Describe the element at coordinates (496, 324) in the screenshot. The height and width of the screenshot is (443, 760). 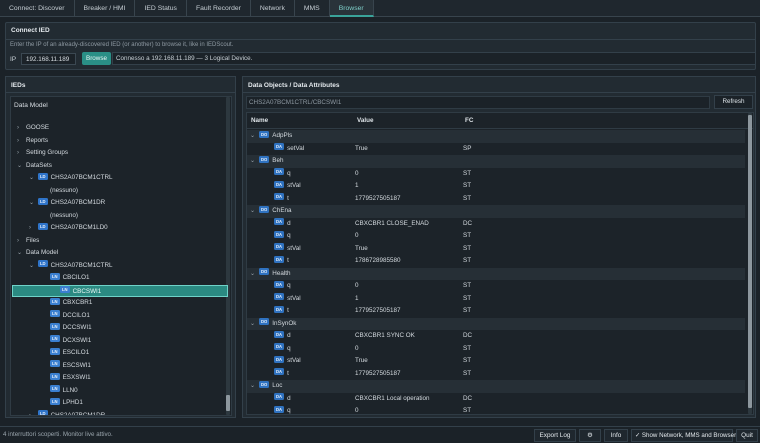
I see `data-object-row: ⌄ DO InSynOk` at that location.